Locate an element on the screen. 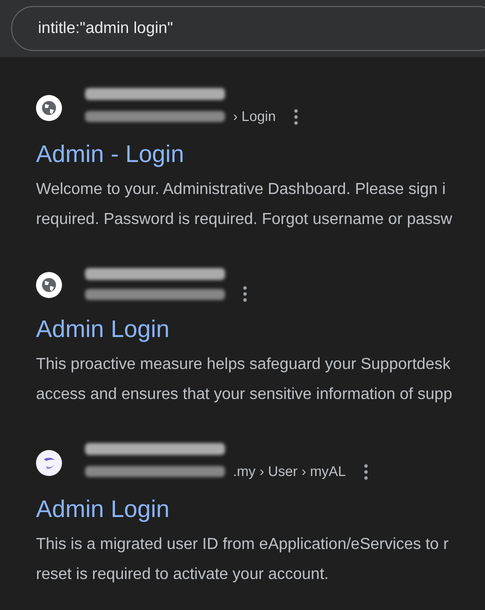  result-snippet: This proactive measure helps safeguard your Supportdesk is located at coordinates (244, 365).